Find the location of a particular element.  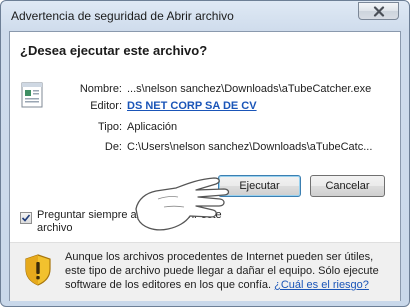

security-warning-shield-icon is located at coordinates (38, 270).